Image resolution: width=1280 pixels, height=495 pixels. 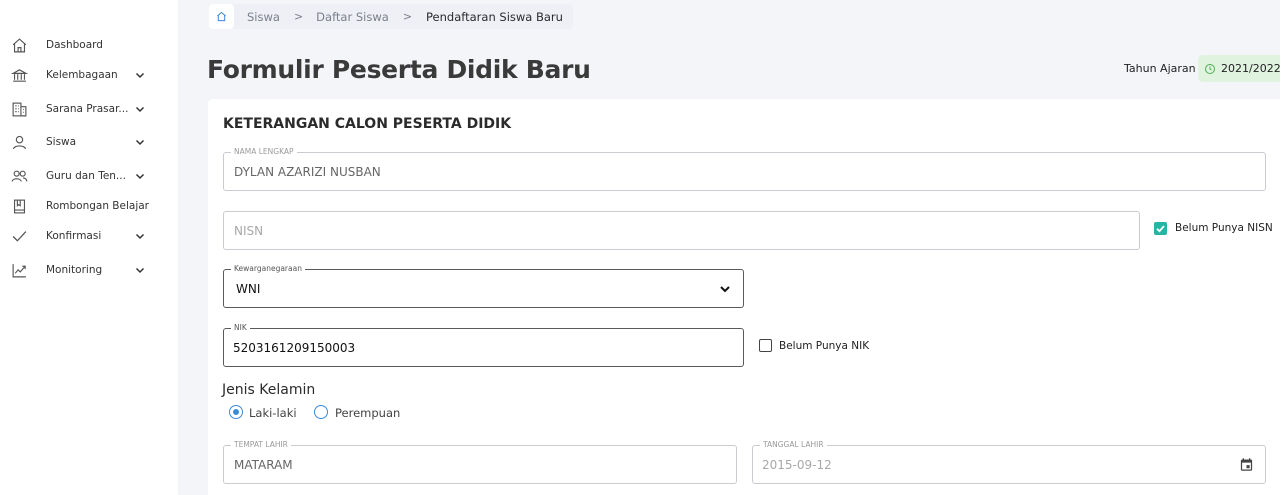 What do you see at coordinates (681, 230) in the screenshot?
I see `nisn-field: NISN` at bounding box center [681, 230].